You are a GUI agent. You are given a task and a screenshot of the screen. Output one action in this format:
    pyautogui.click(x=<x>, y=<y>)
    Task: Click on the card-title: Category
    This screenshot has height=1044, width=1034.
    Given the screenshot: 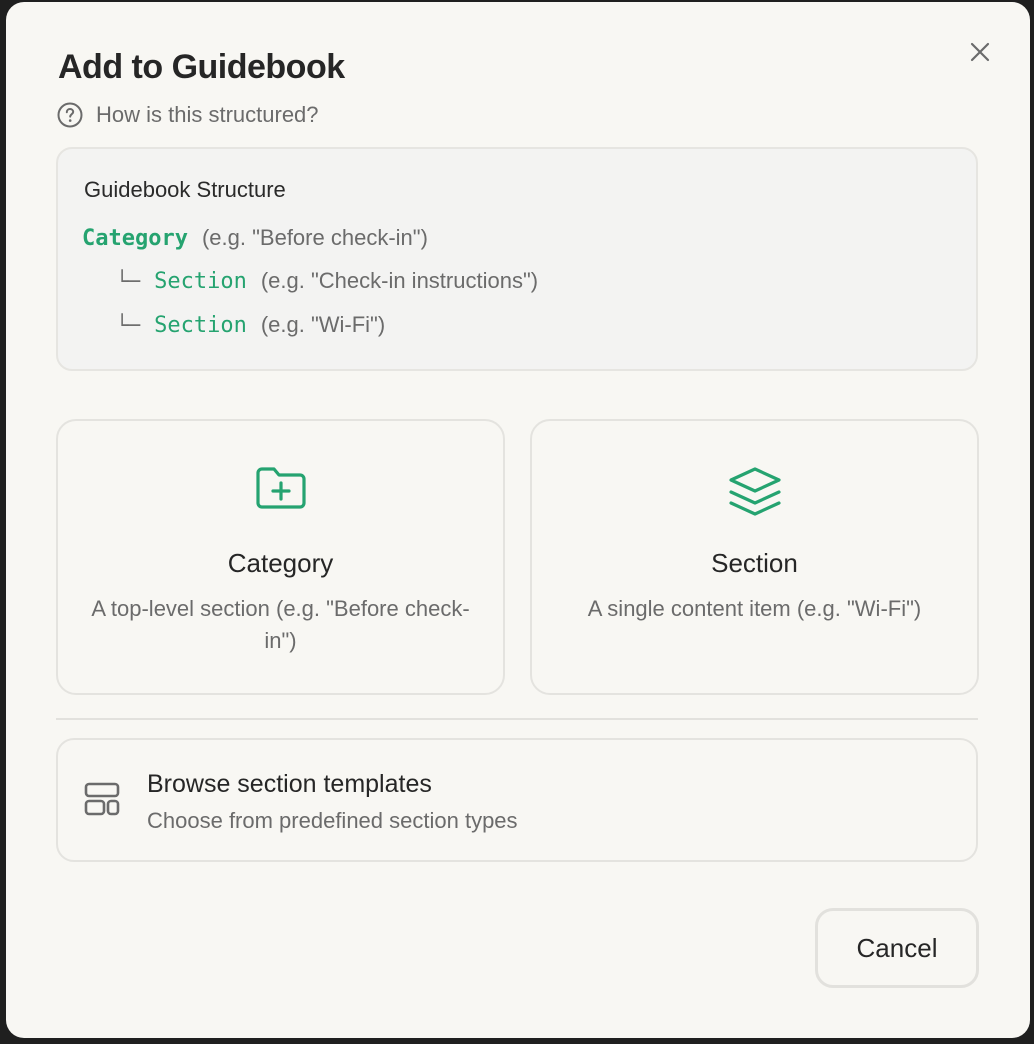 What is the action you would take?
    pyautogui.click(x=280, y=563)
    